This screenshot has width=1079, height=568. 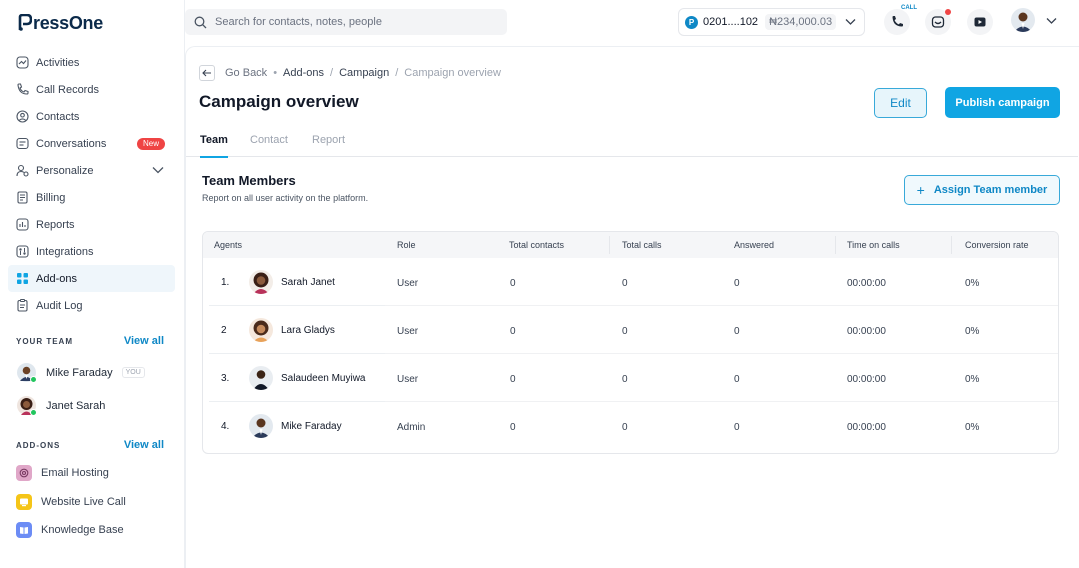 I want to click on team-member-mike: Mike Faraday YOU, so click(x=81, y=373).